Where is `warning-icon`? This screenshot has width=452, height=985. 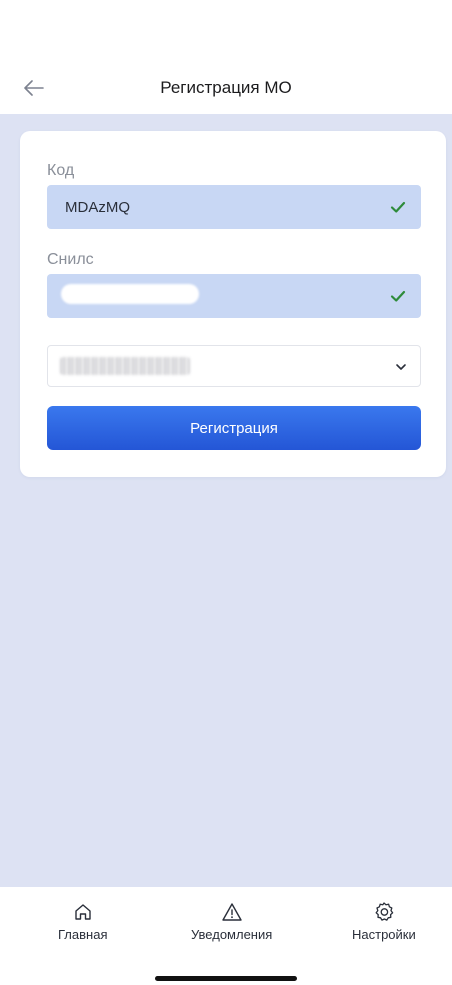 warning-icon is located at coordinates (231, 912).